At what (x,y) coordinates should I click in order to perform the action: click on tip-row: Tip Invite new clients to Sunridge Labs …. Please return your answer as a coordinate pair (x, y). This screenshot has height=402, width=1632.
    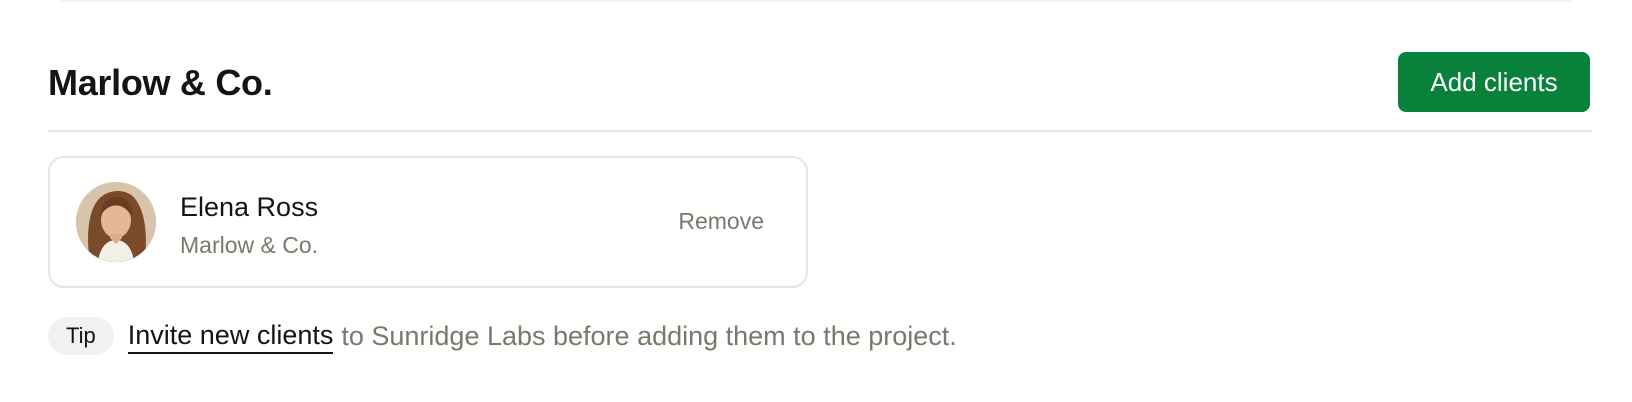
    Looking at the image, I should click on (502, 336).